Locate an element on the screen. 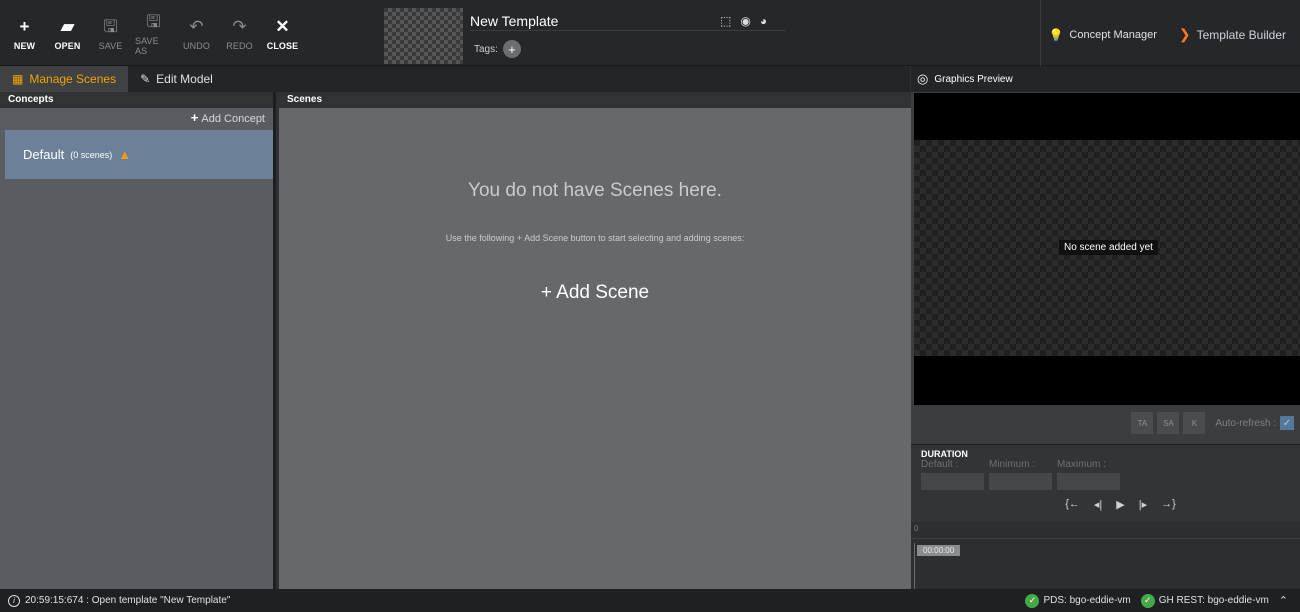 The width and height of the screenshot is (1300, 612). graphics-preview-title: Graphics Preview is located at coordinates (973, 79).